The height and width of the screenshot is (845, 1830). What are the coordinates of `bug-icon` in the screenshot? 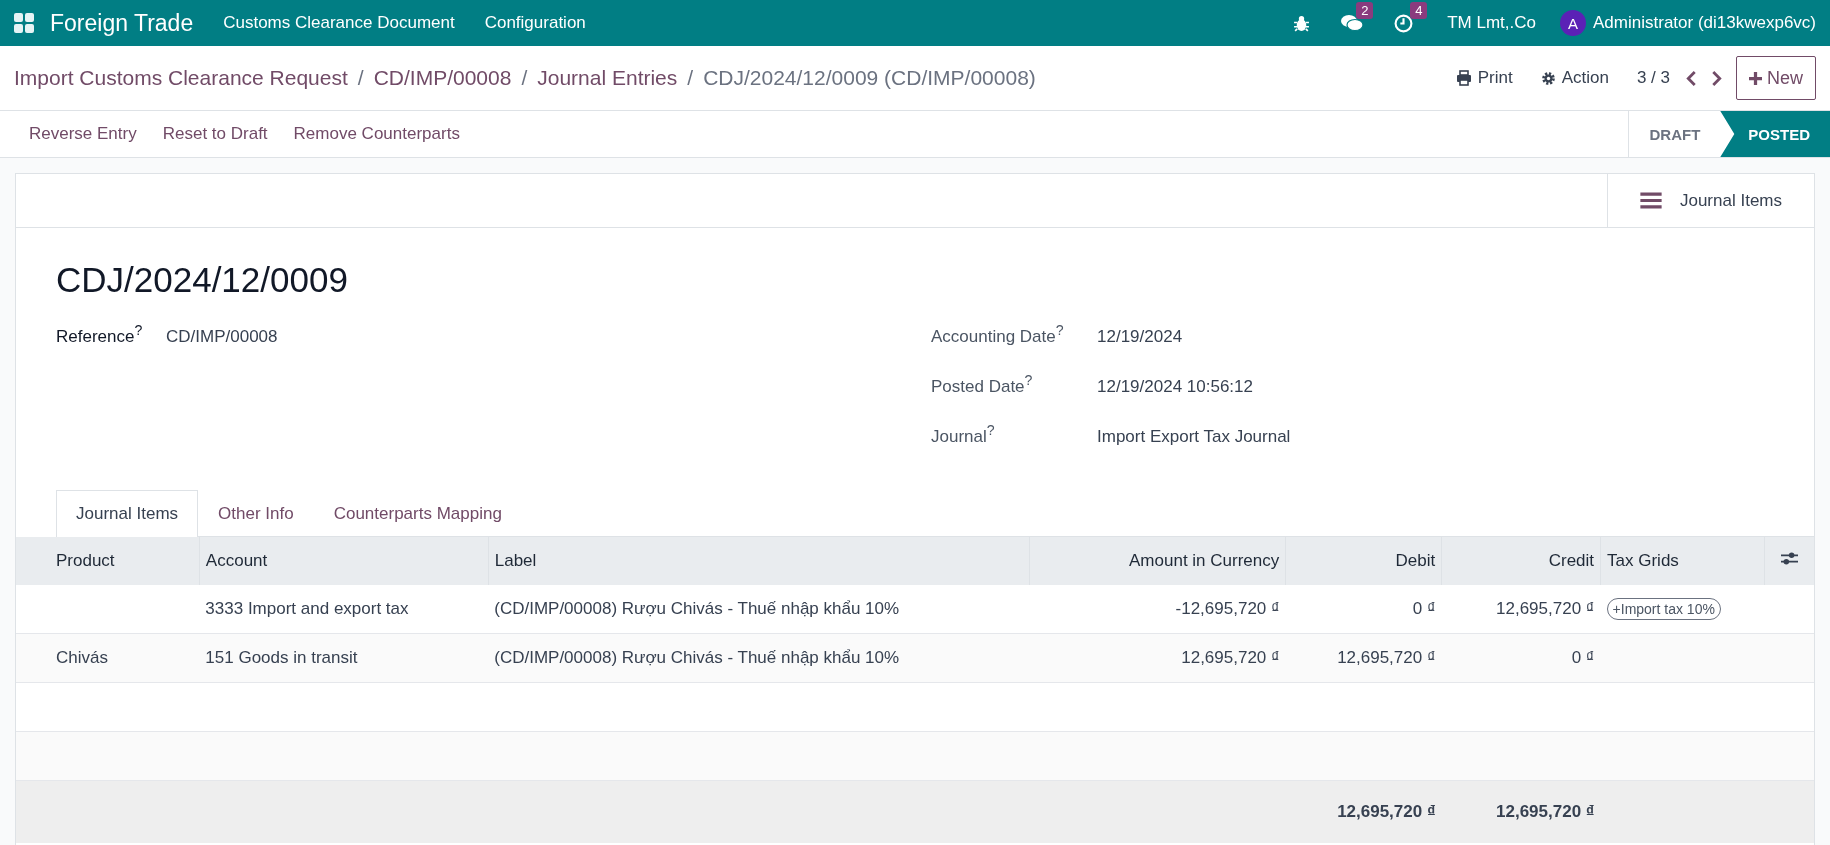 It's located at (1302, 23).